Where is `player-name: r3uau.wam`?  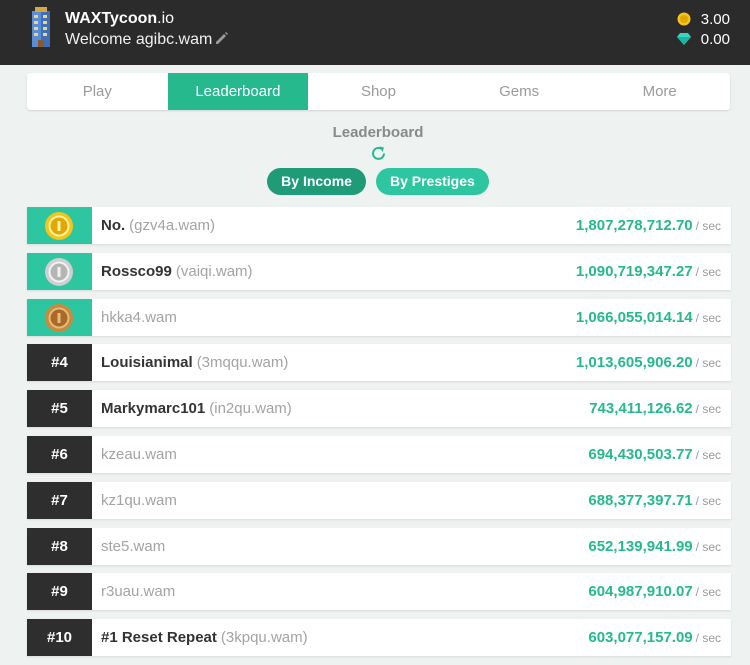 player-name: r3uau.wam is located at coordinates (138, 591).